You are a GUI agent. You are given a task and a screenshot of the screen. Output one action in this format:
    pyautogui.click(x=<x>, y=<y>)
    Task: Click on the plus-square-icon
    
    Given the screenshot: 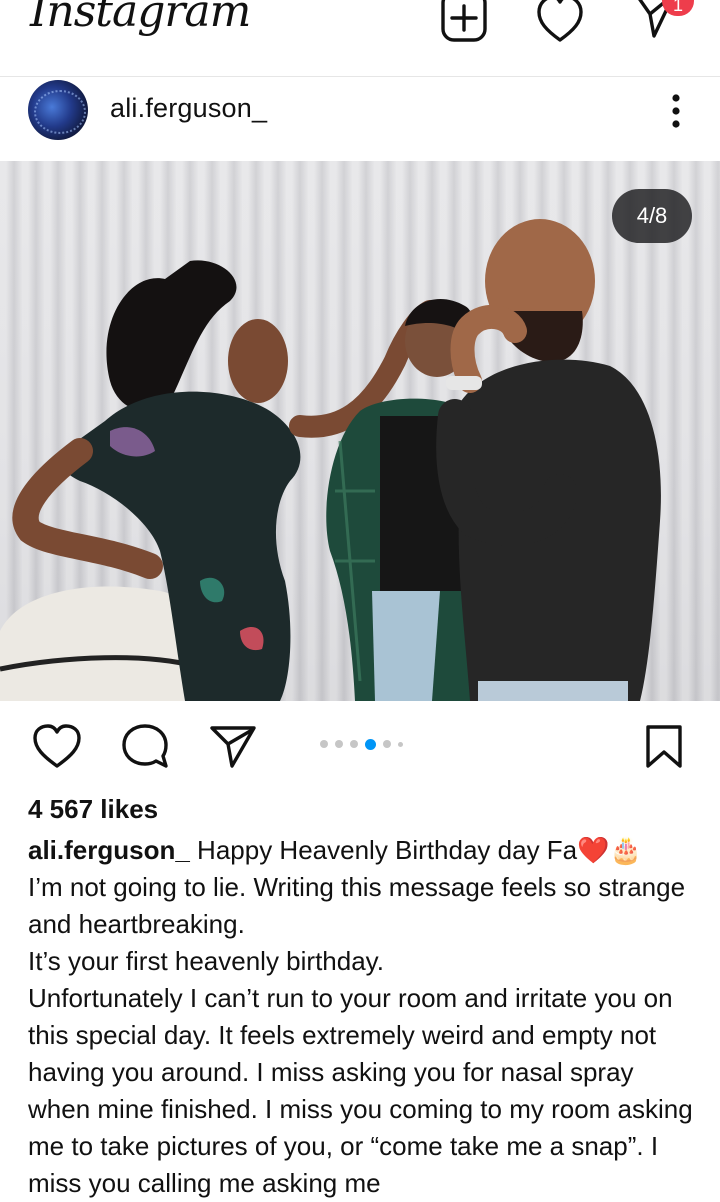 What is the action you would take?
    pyautogui.click(x=464, y=22)
    